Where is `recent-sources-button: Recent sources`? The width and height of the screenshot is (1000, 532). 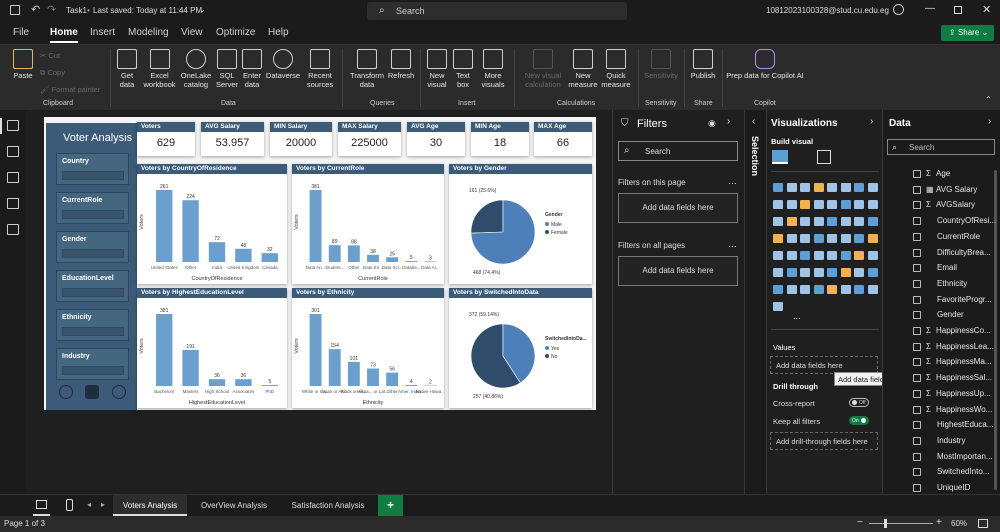 recent-sources-button: Recent sources is located at coordinates (320, 69).